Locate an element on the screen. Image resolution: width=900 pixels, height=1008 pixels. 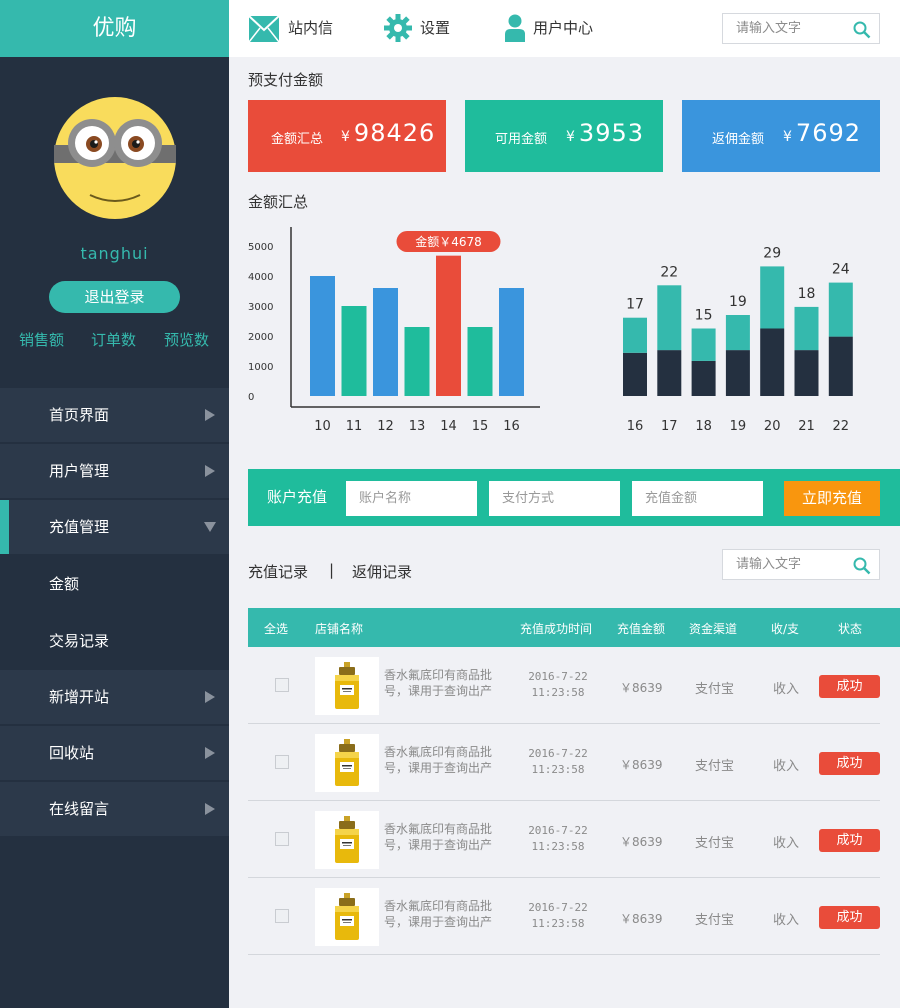
col-status: 状态 is located at coordinates (850, 629).